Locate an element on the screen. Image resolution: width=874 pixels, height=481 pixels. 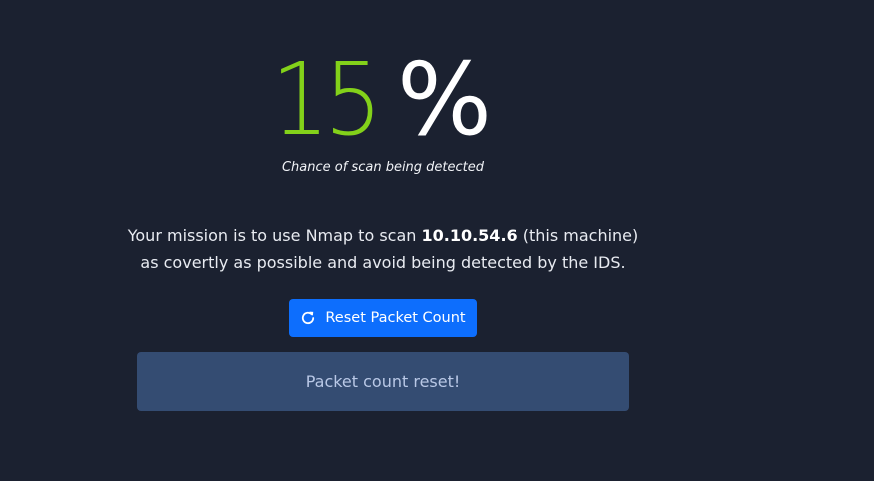
detection-caption: Chance of scan being detected is located at coordinates (383, 167).